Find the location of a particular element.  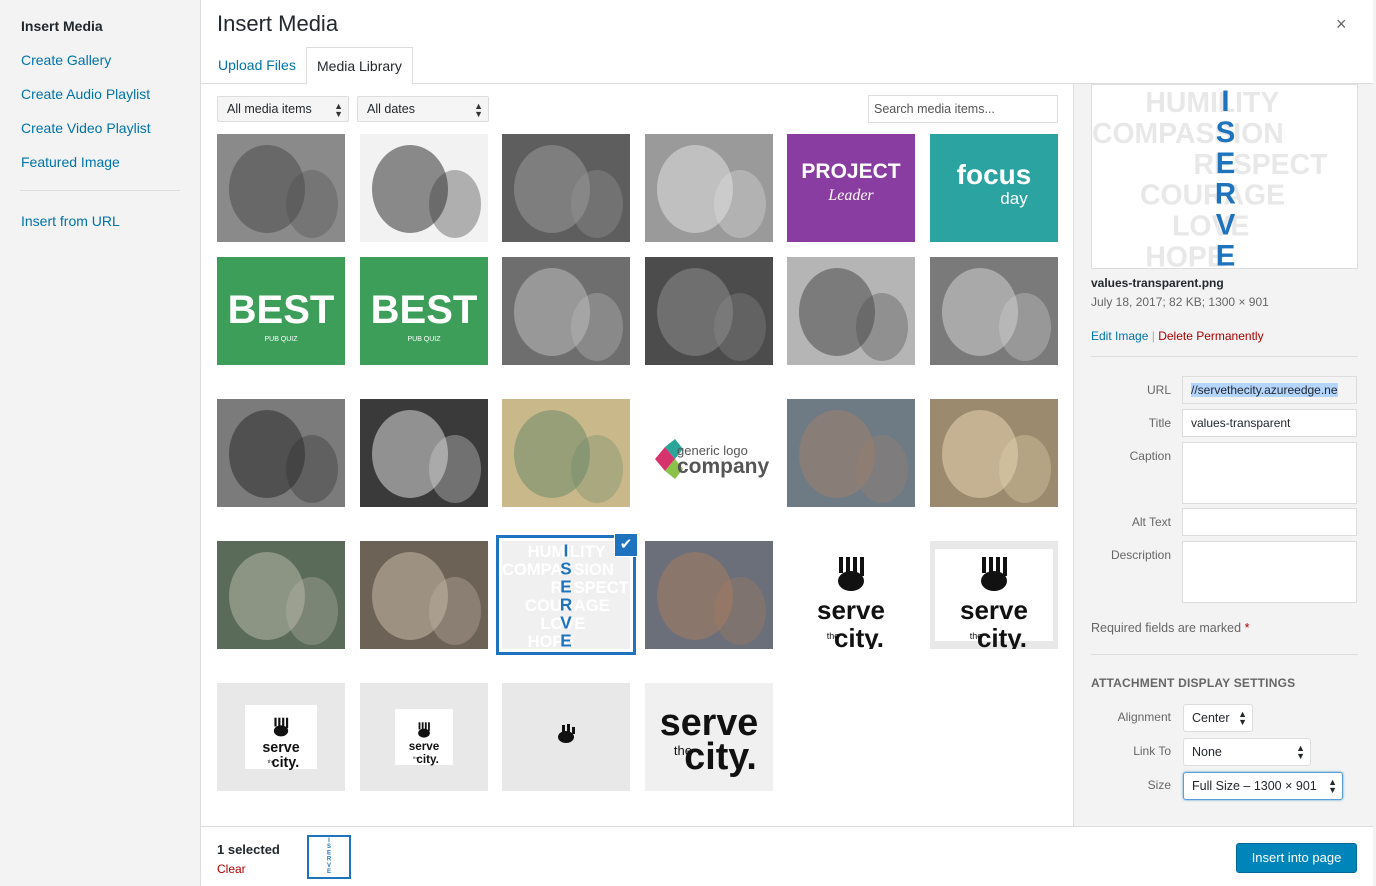

size-select: Full Size – 1300 × 901 ▲ ▼ is located at coordinates (1263, 786).